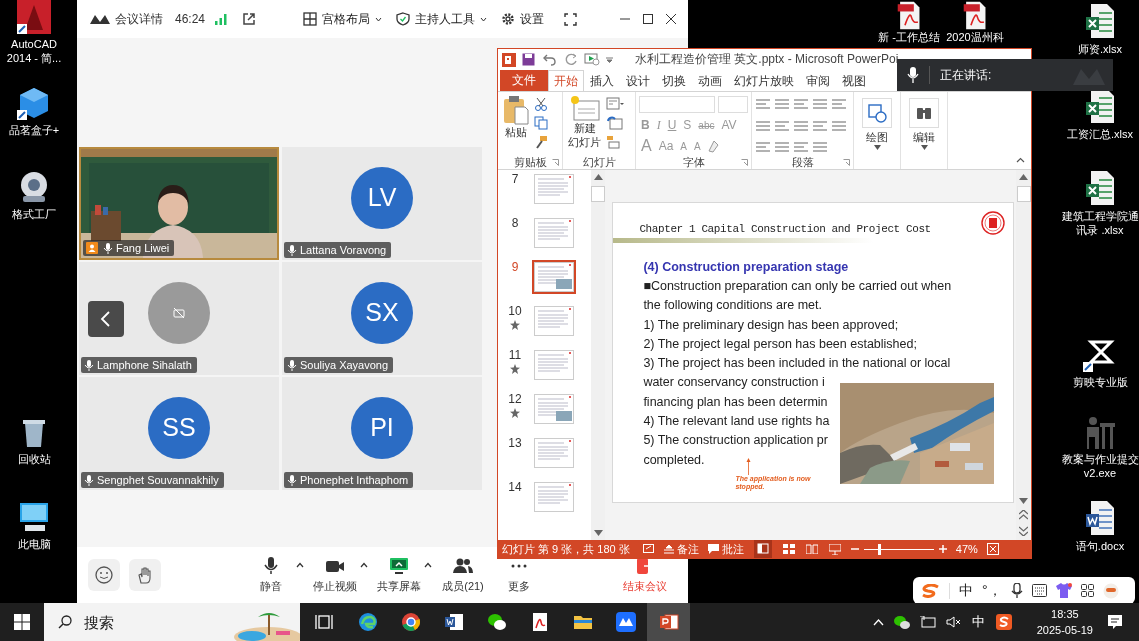 Image resolution: width=1139 pixels, height=641 pixels. Describe the element at coordinates (399, 575) in the screenshot. I see `meeting-control-button: 共享屏幕` at that location.